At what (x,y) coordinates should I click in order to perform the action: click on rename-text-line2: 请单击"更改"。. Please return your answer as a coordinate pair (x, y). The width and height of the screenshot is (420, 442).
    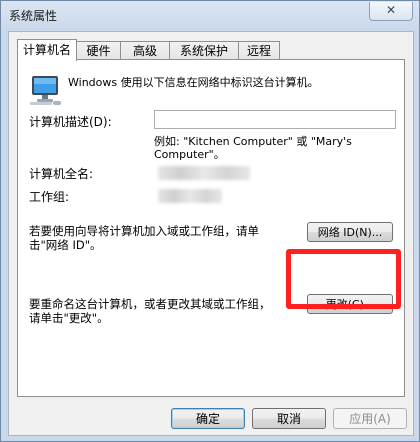
    Looking at the image, I should click on (69, 318).